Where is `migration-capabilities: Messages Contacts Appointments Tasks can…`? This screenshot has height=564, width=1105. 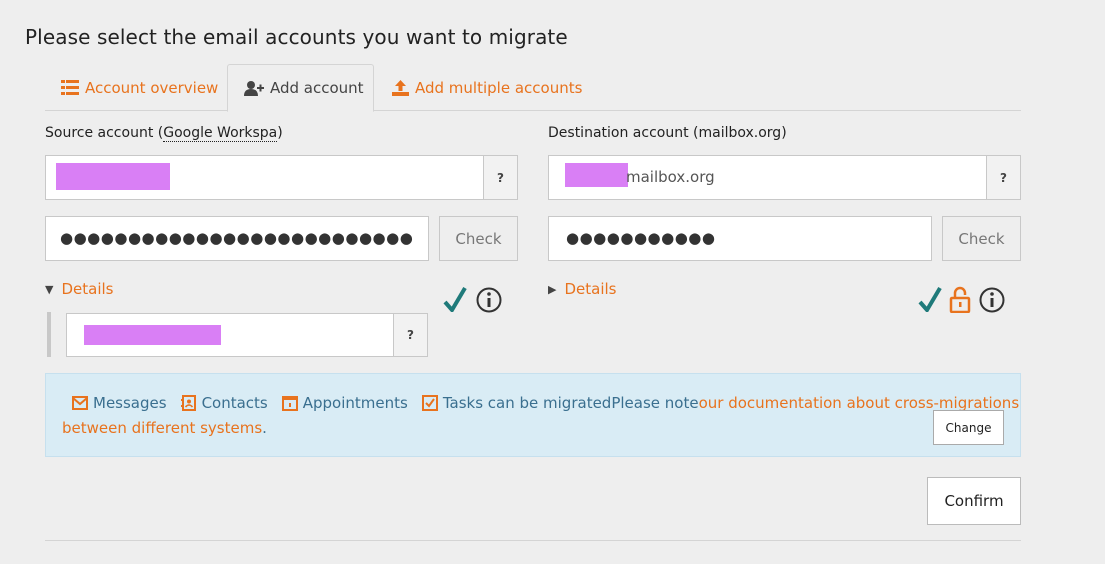
migration-capabilities: Messages Contacts Appointments Tasks can… is located at coordinates (545, 403).